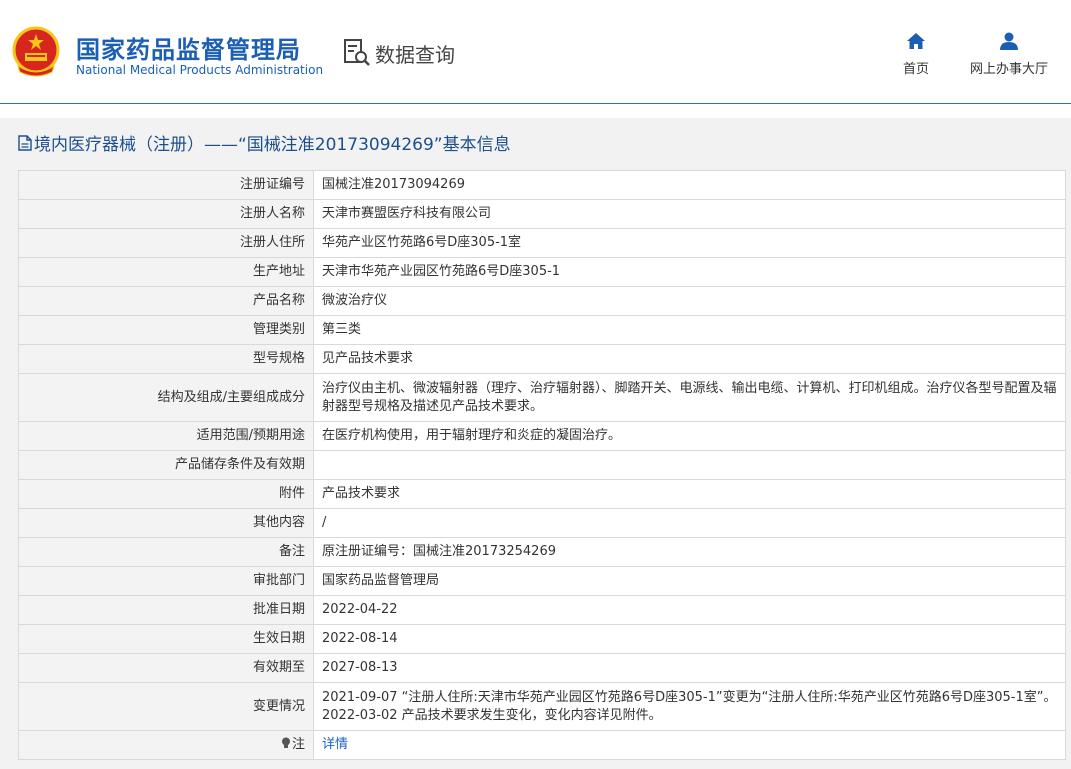 The image size is (1071, 769). Describe the element at coordinates (166, 581) in the screenshot. I see `row-label: 审批部门` at that location.